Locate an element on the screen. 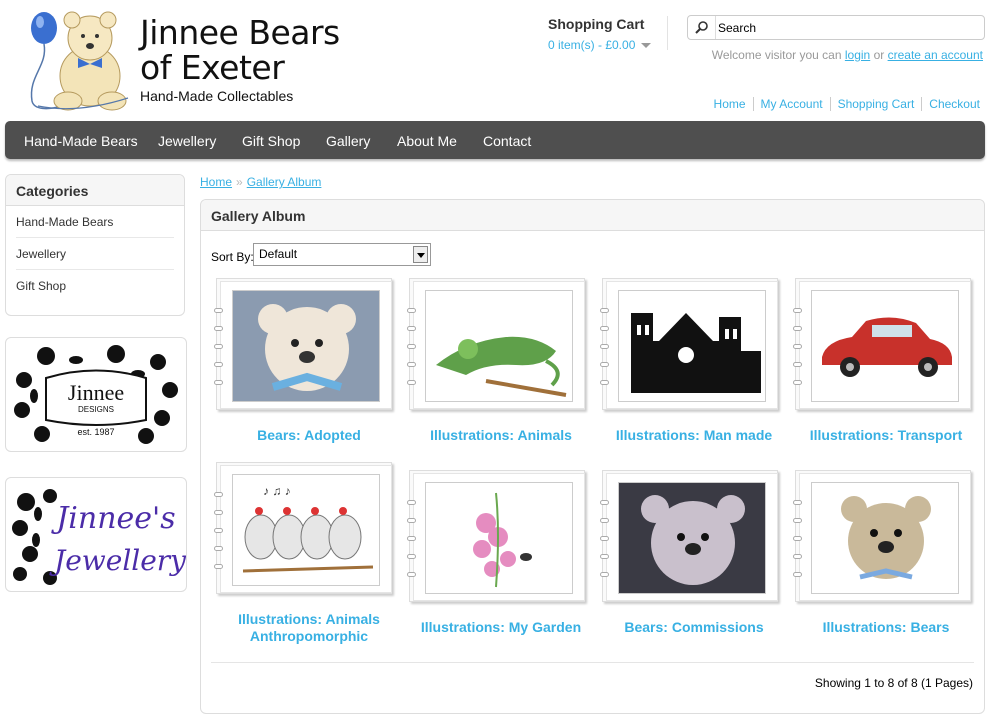 The width and height of the screenshot is (989, 725). category-gift-shop: Gift Shop is located at coordinates (95, 286).